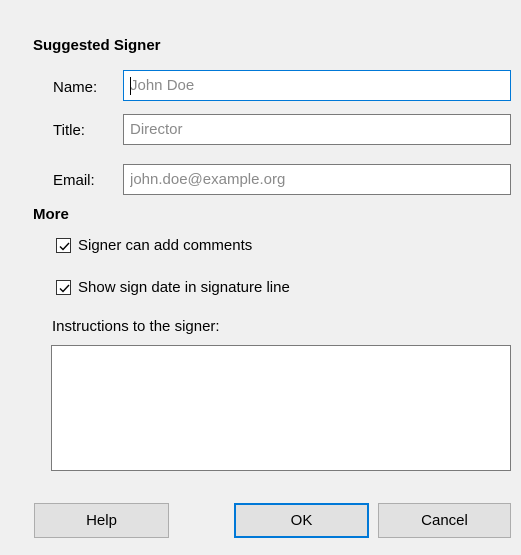 The image size is (521, 555). I want to click on show-date-row: Show sign date in signature line, so click(173, 287).